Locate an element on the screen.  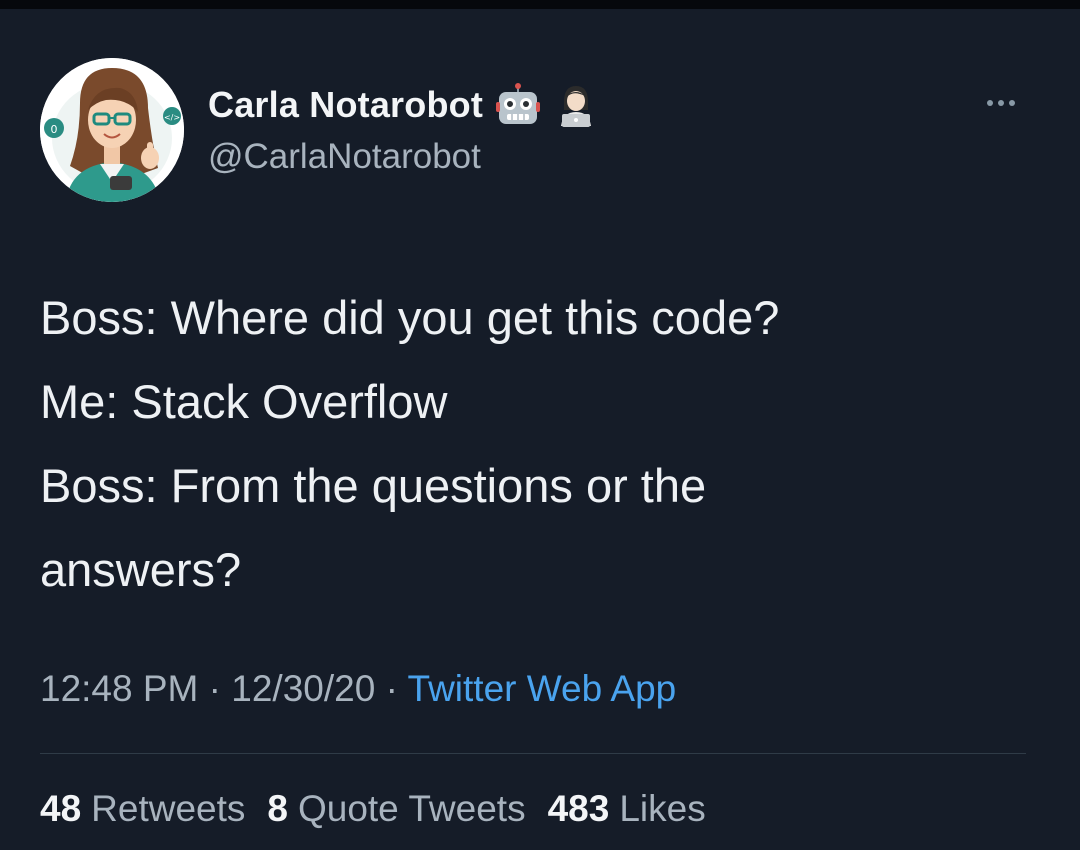
quote-tweets-count: 8 is located at coordinates (277, 808).